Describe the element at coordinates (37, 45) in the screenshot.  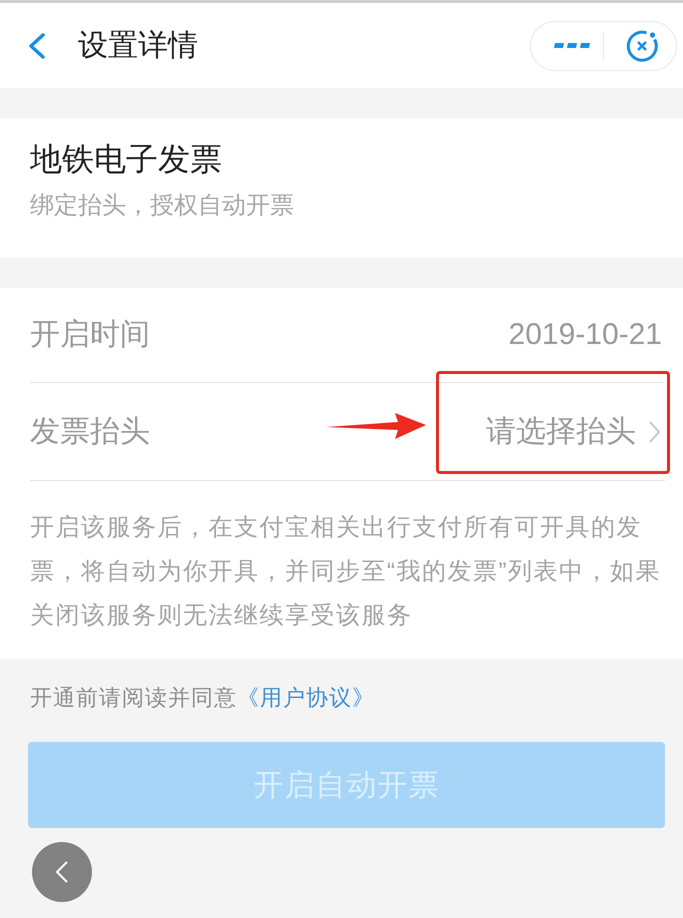
I see `back-icon` at that location.